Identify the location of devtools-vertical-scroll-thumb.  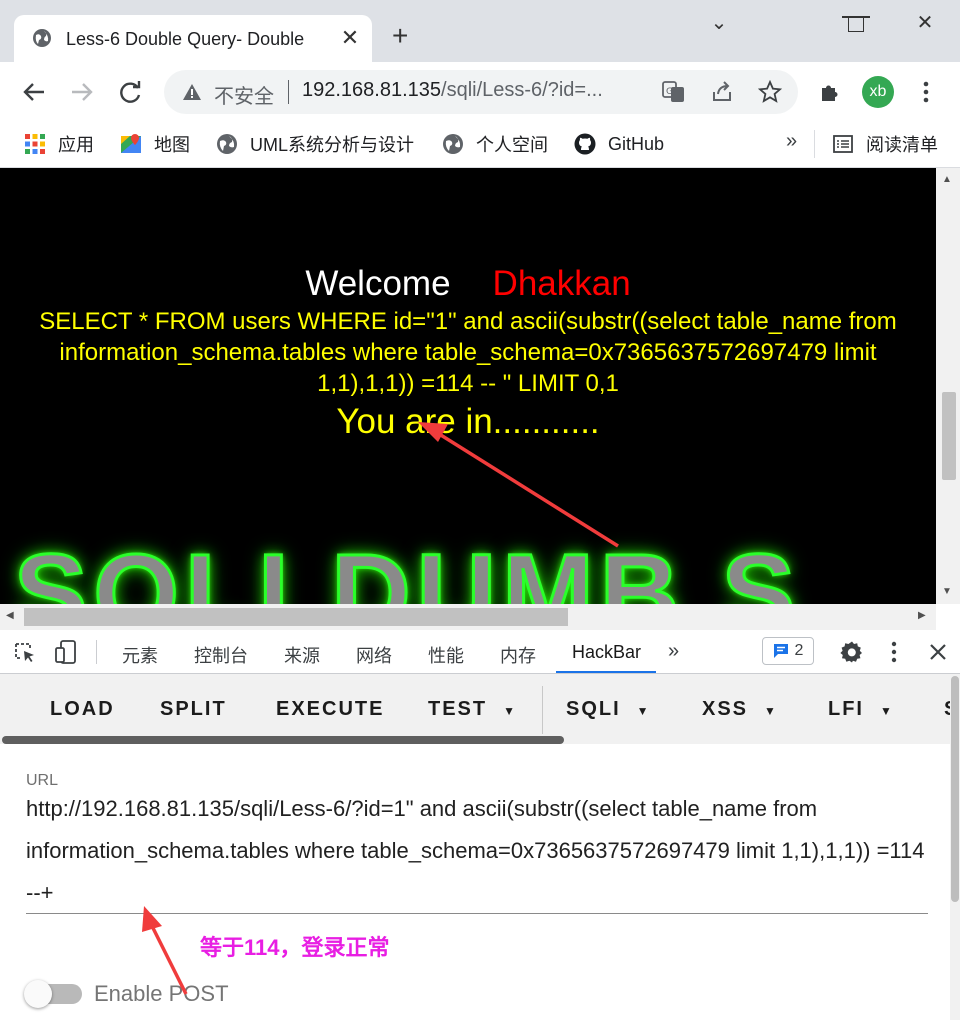
(955, 789).